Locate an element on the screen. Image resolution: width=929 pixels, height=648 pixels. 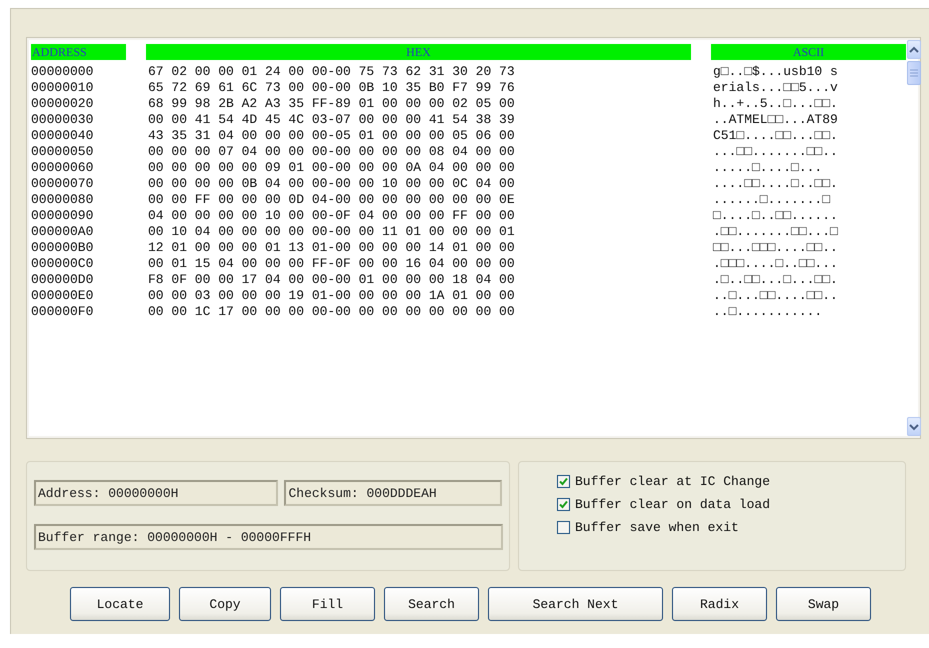
ascii-cell-text: g□..□$...usb10 s is located at coordinates (775, 72).